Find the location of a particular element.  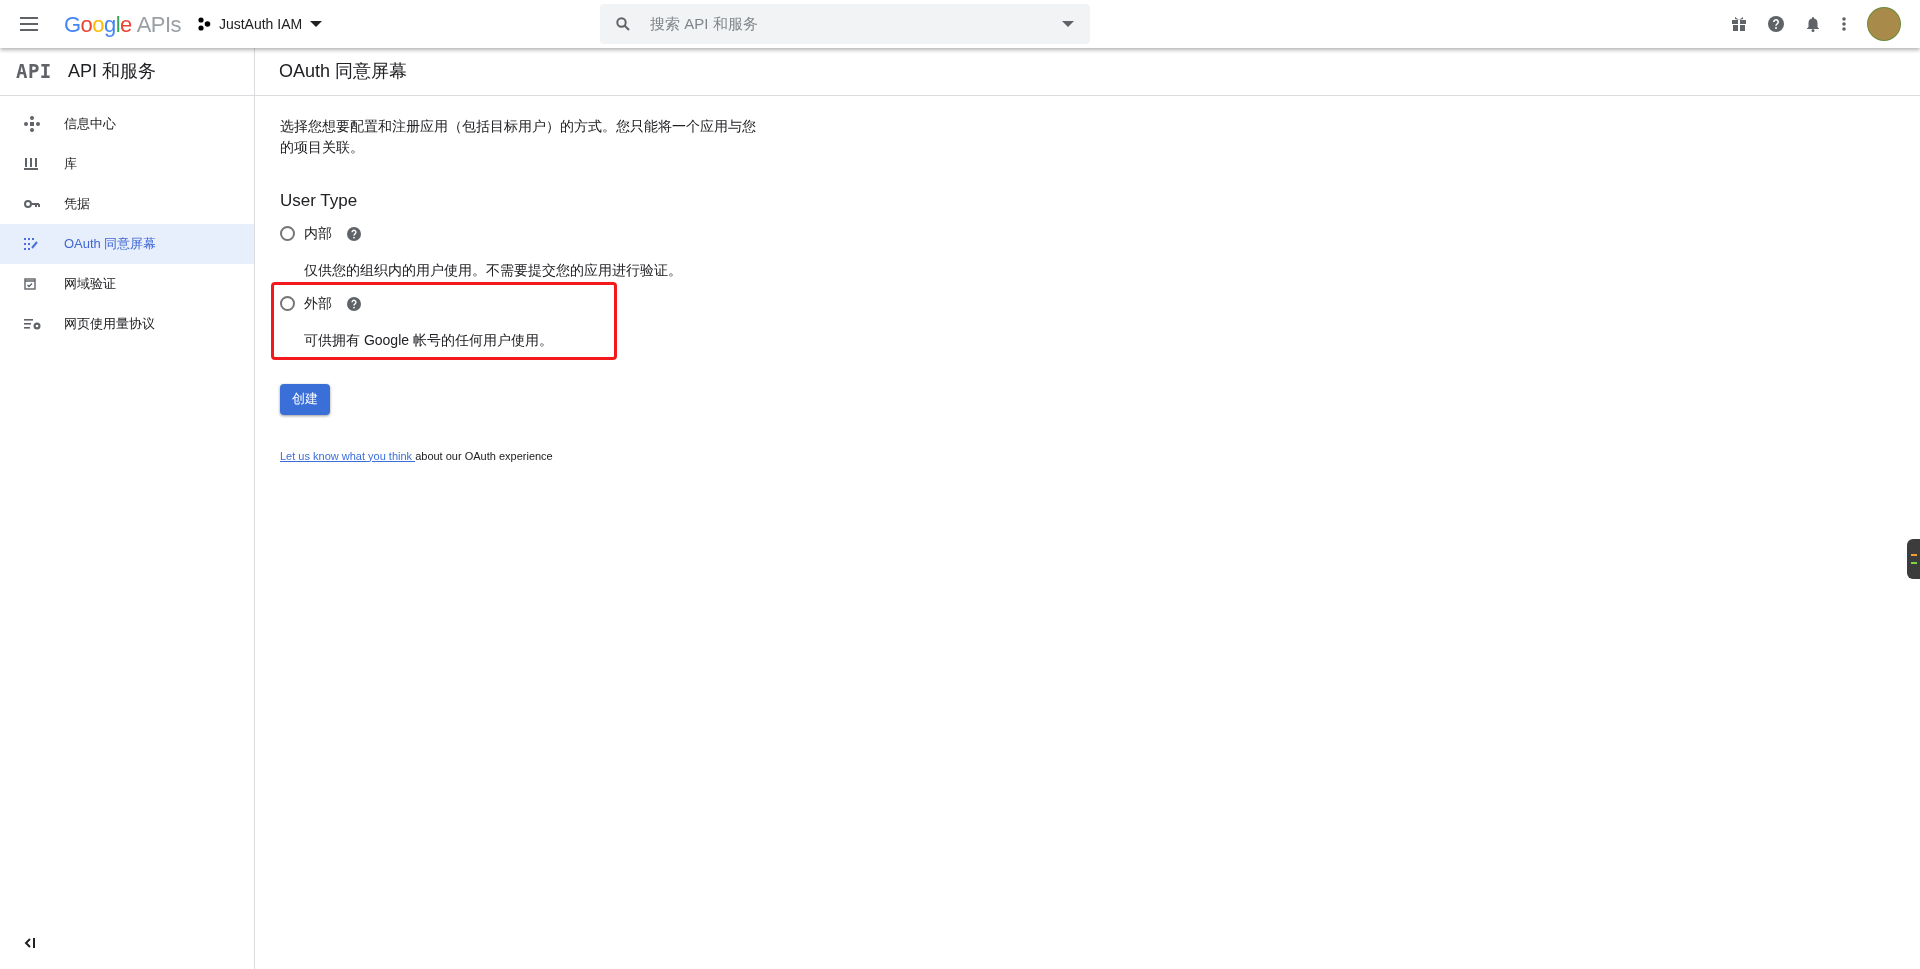

sidebar-item: 库 is located at coordinates (127, 164).